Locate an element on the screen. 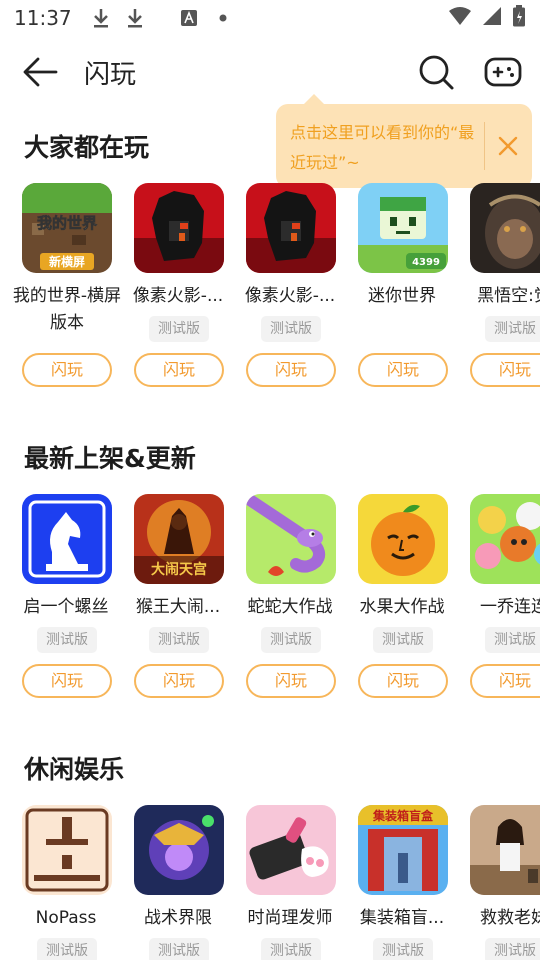 The height and width of the screenshot is (960, 540). keyboard-icon is located at coordinates (189, 18).